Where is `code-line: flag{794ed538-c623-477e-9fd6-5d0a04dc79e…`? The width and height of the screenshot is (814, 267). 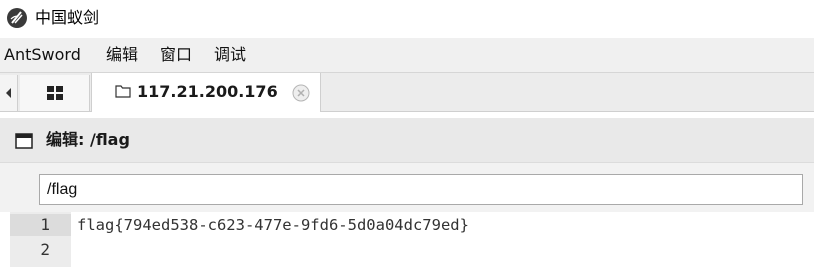
code-line: flag{794ed538-c623-477e-9fd6-5d0a04dc79e… is located at coordinates (273, 225).